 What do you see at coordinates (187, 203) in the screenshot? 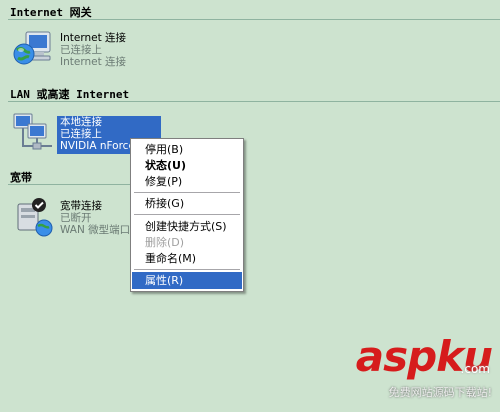
I see `menu-item-bridge: 桥接(G)` at bounding box center [187, 203].